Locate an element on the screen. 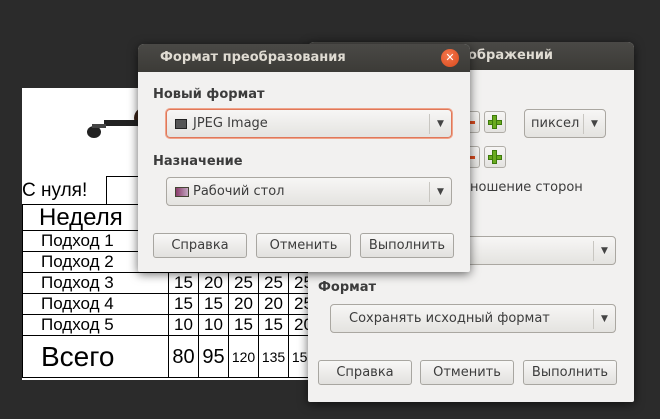  resize-window-title: ображений is located at coordinates (511, 55).